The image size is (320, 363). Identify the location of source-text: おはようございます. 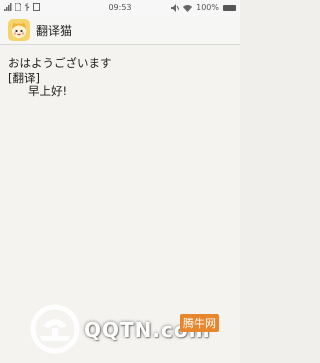
(60, 63).